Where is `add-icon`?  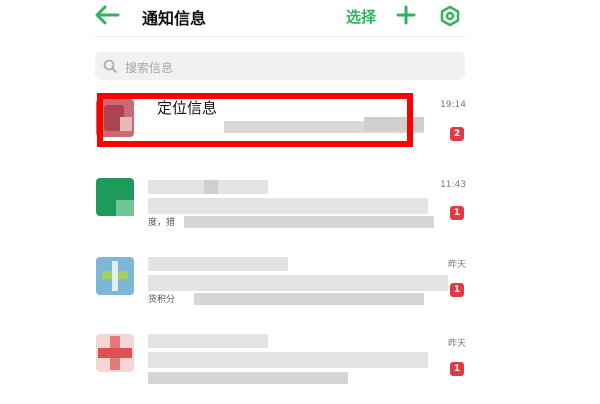 add-icon is located at coordinates (406, 15).